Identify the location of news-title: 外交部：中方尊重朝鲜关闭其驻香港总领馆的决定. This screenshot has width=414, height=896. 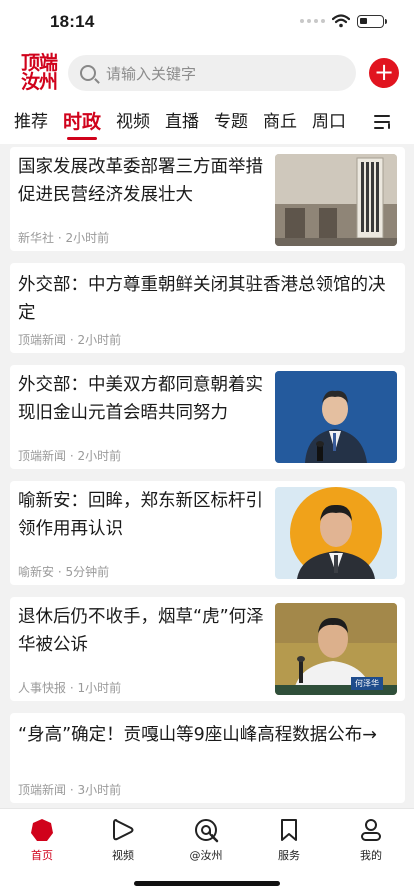
(202, 299).